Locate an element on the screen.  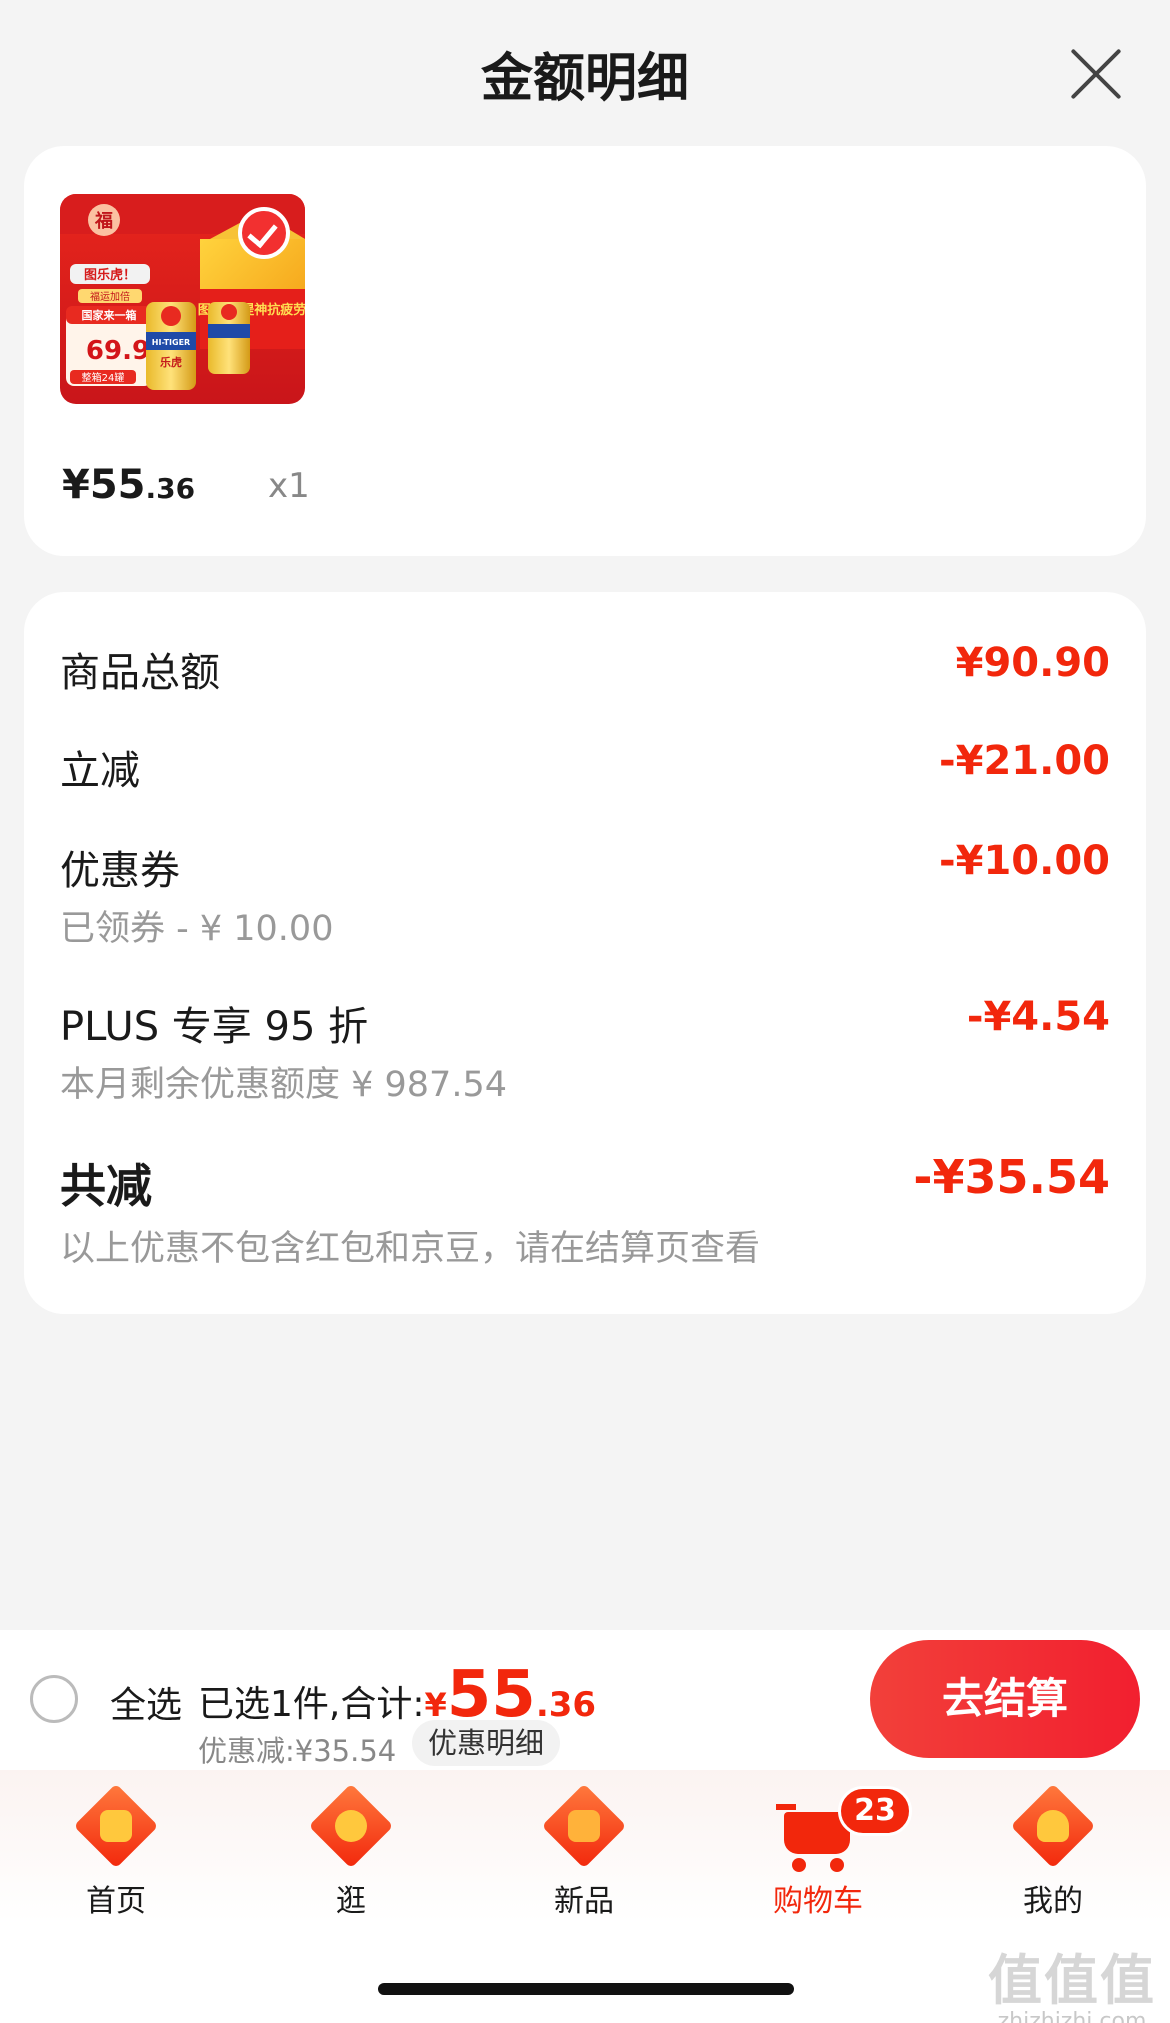
watermark: 值值值 zhizhizhi.com is located at coordinates (1072, 1979).